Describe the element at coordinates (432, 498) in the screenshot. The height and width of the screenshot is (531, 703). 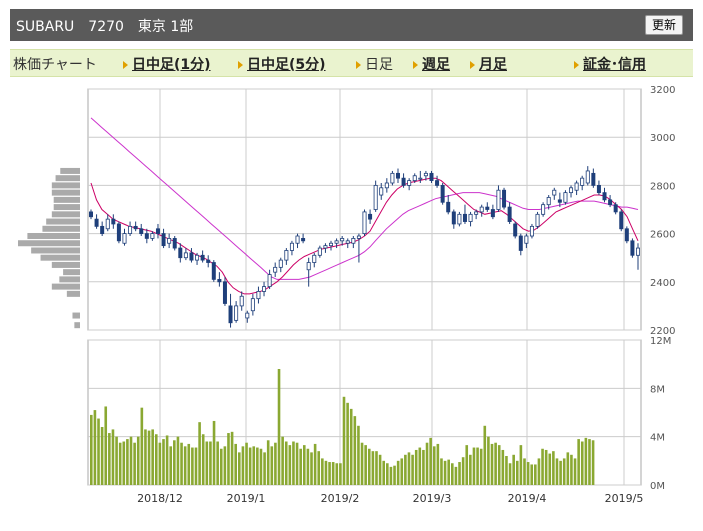
I see `x-tick-label: 2019/3` at that location.